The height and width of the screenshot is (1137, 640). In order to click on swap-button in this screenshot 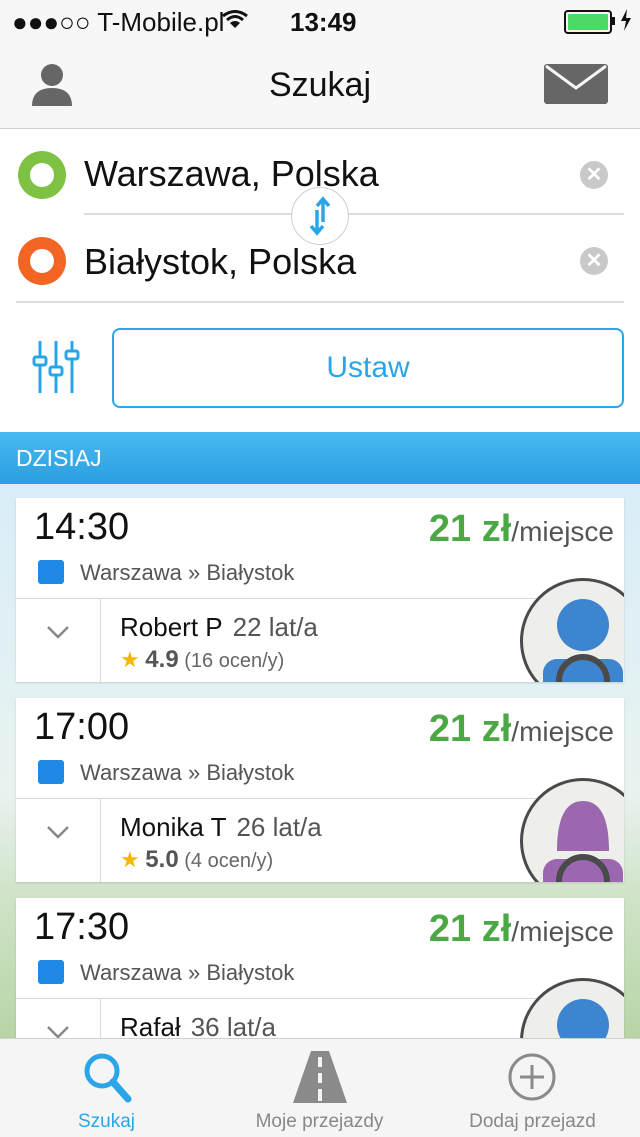, I will do `click(320, 216)`.